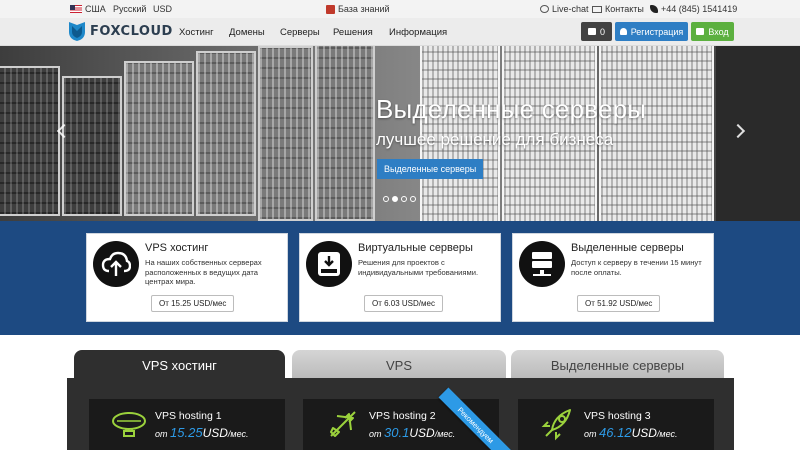 This screenshot has height=450, width=800. I want to click on hero-cta-button: Выделенные серверы, so click(430, 169).